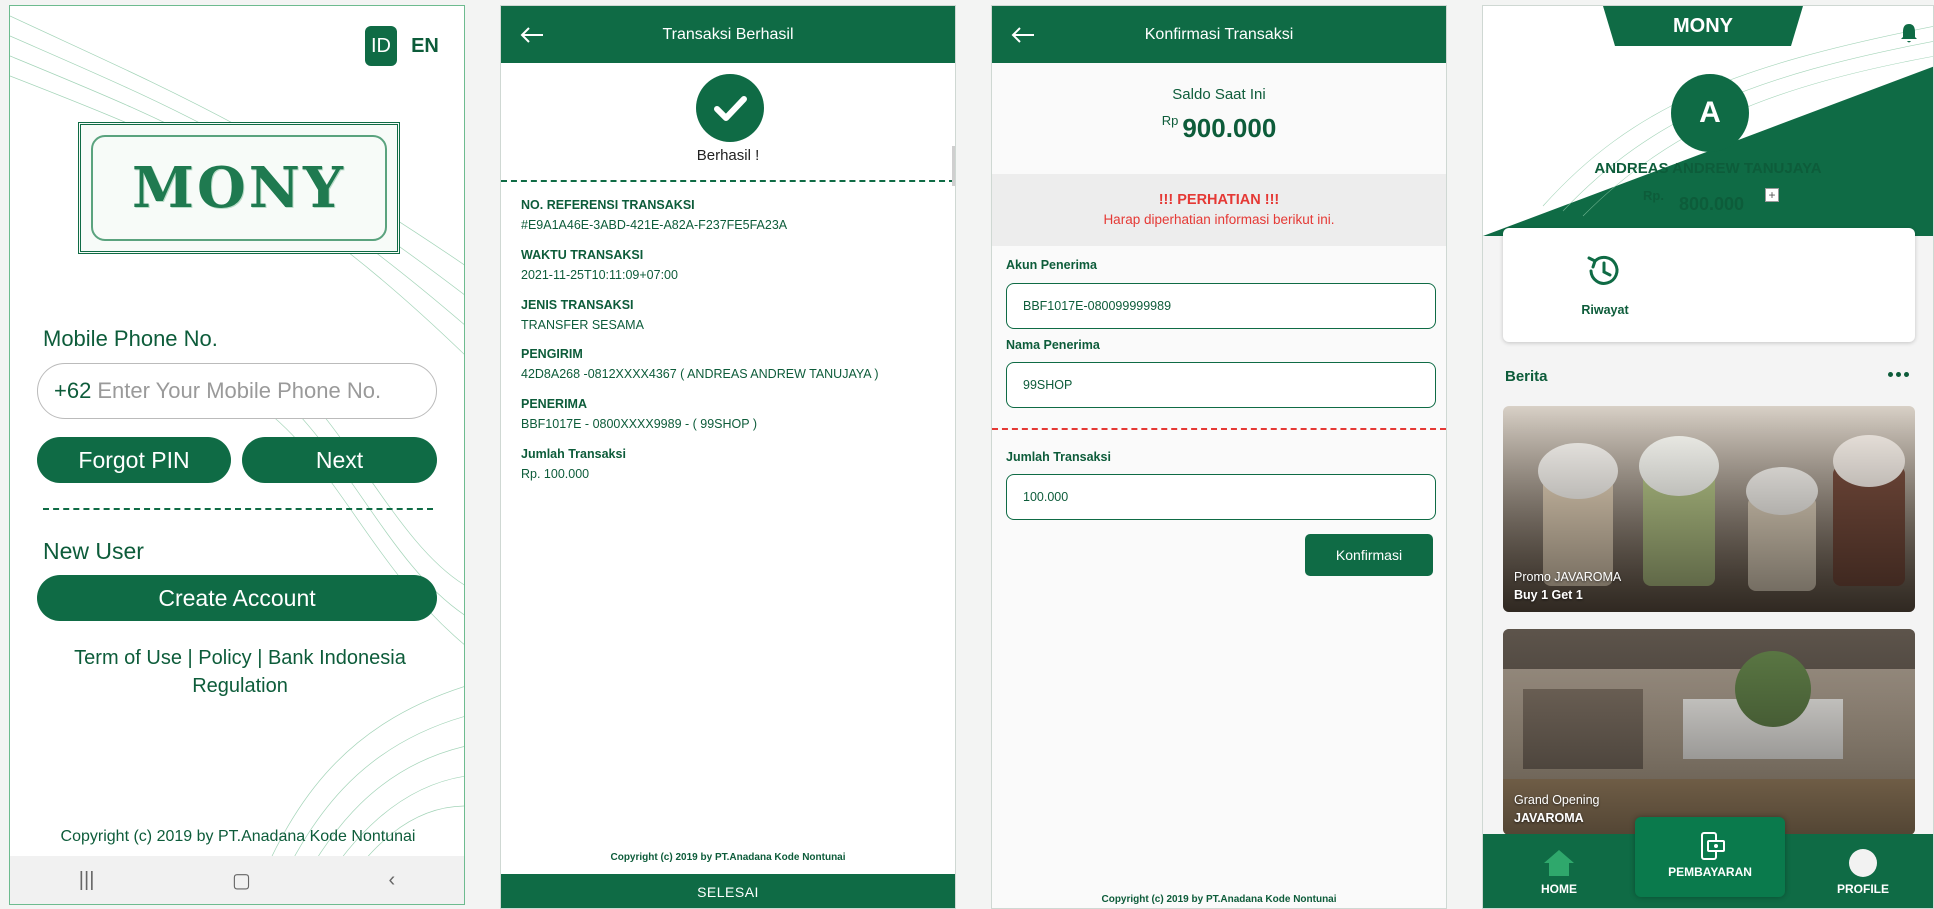 This screenshot has height=909, width=1934. I want to click on language-id-toggle: ID, so click(381, 46).